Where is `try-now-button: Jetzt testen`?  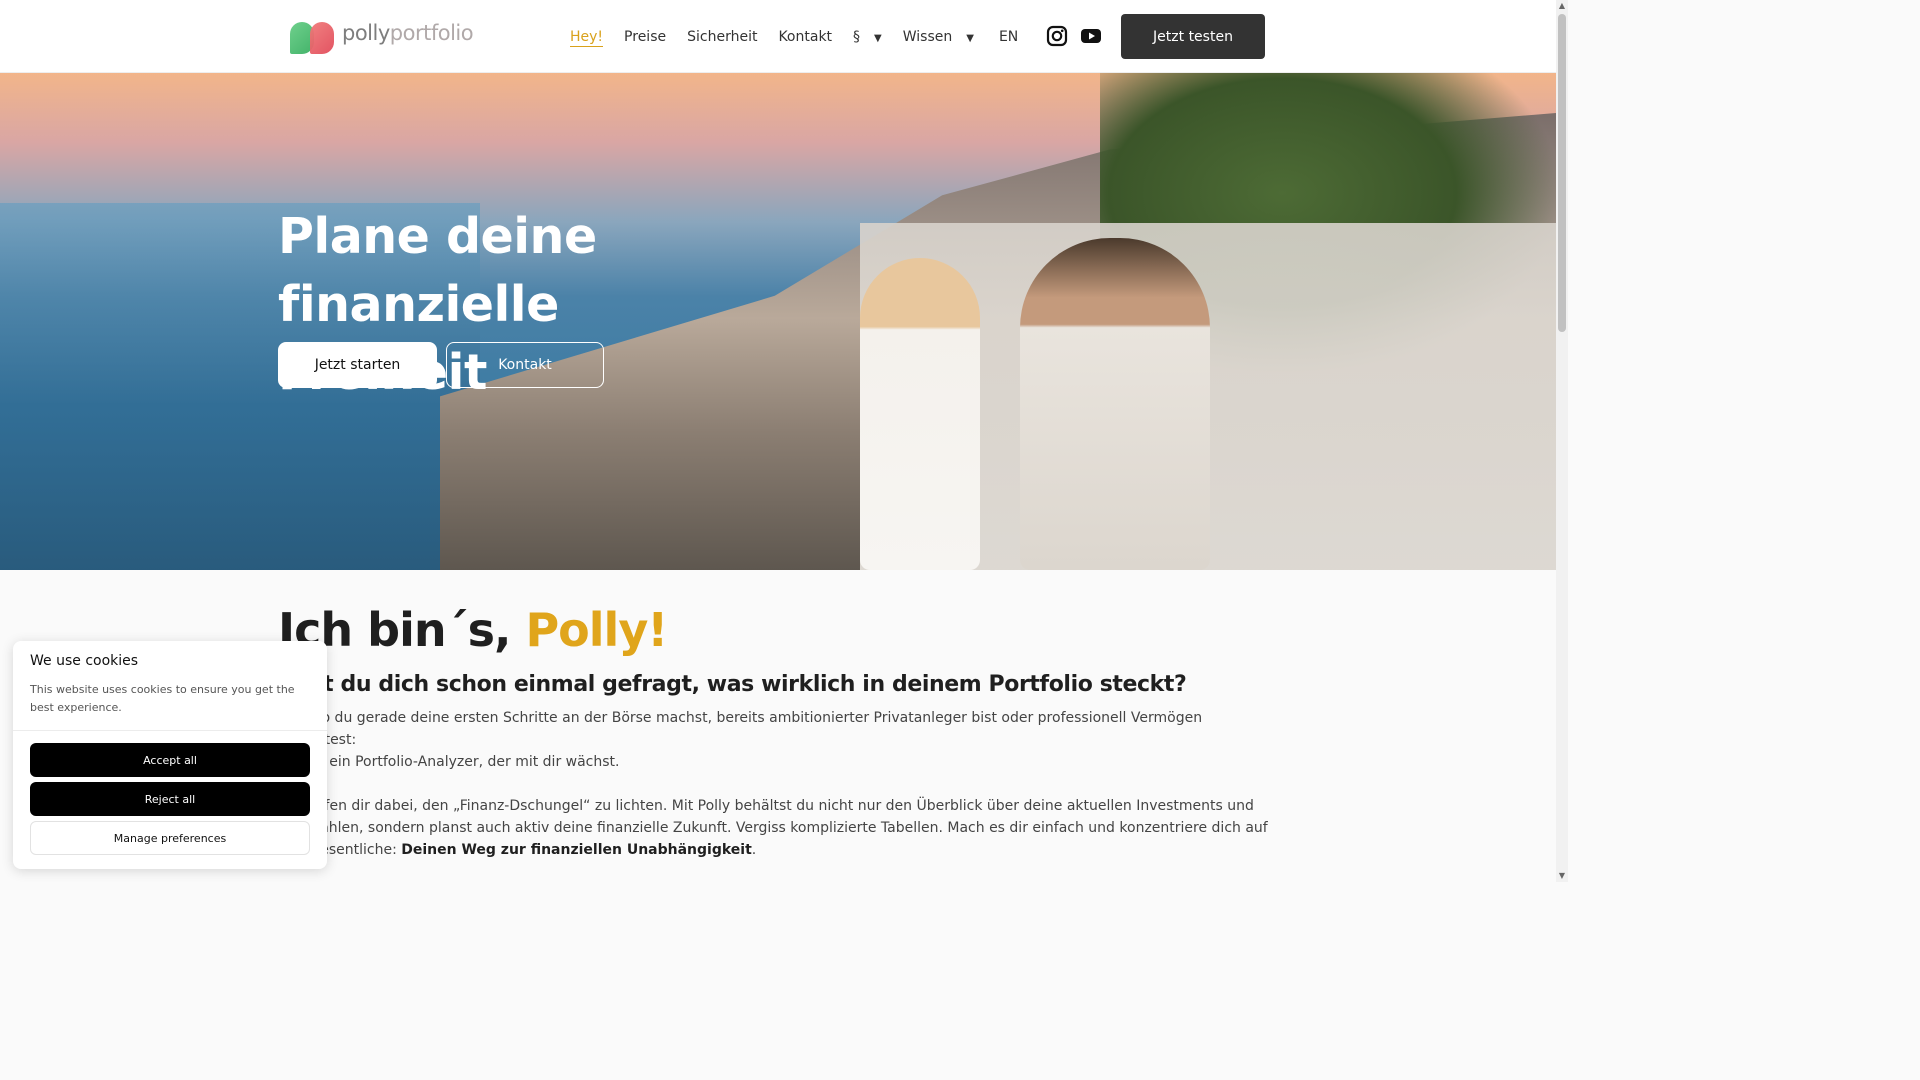 try-now-button: Jetzt testen is located at coordinates (1193, 36).